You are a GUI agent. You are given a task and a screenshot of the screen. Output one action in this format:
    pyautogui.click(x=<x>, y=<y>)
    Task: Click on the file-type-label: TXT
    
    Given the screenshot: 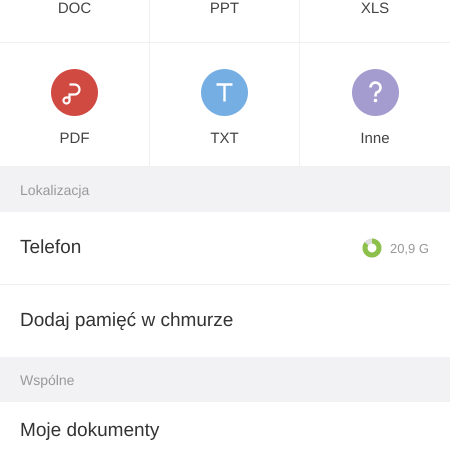 What is the action you would take?
    pyautogui.click(x=224, y=138)
    